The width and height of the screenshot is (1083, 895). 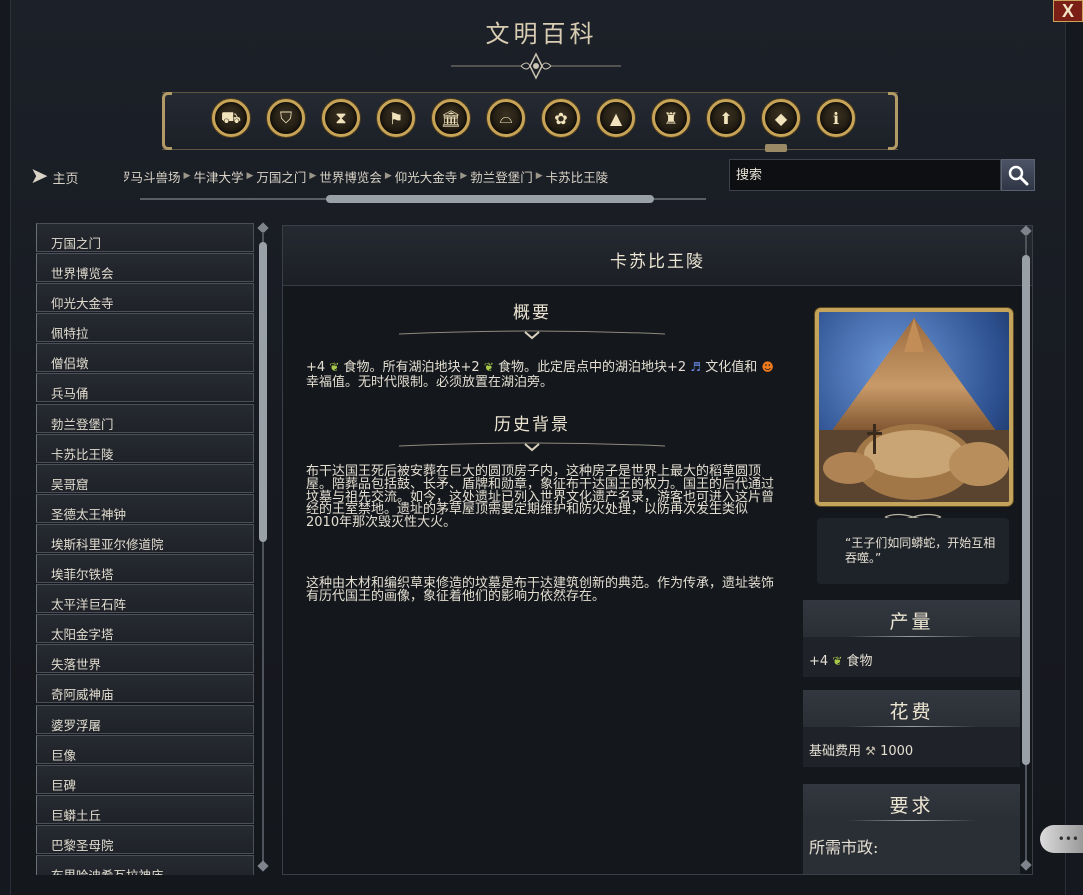 I want to click on home-label: 主页, so click(x=65, y=179).